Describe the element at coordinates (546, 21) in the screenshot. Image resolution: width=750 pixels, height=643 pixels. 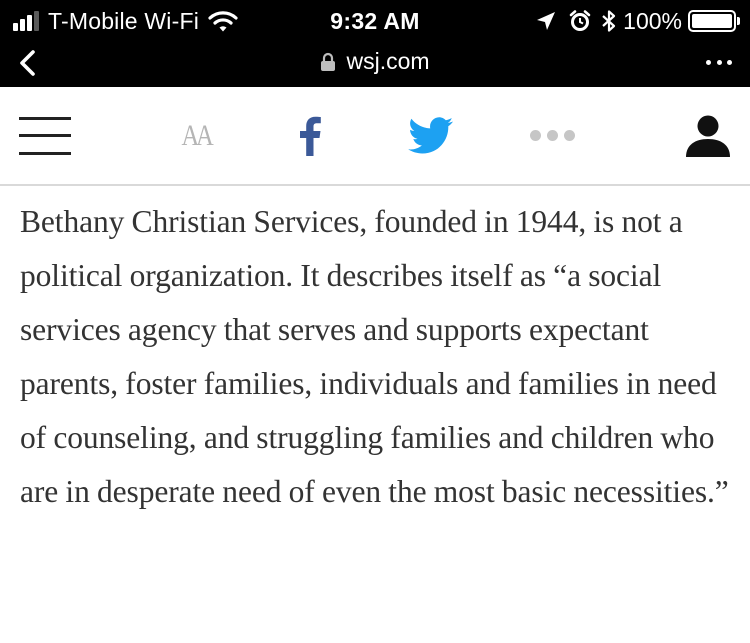
I see `location-arrow-icon` at that location.